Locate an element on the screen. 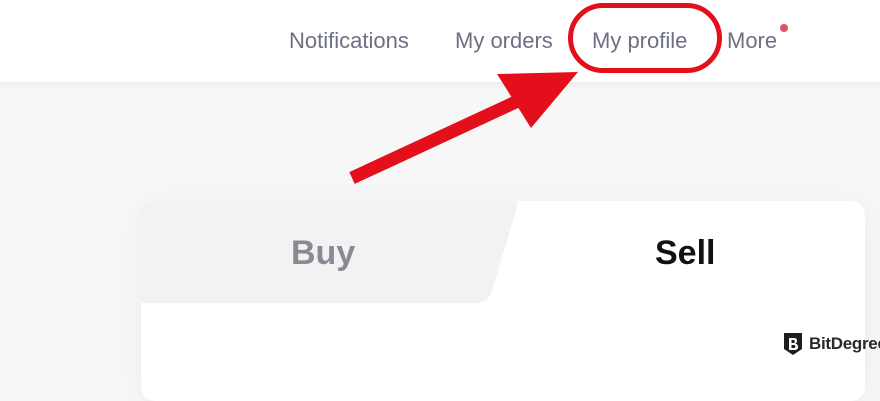 The image size is (880, 401). watermark-text: BitDegree is located at coordinates (844, 343).